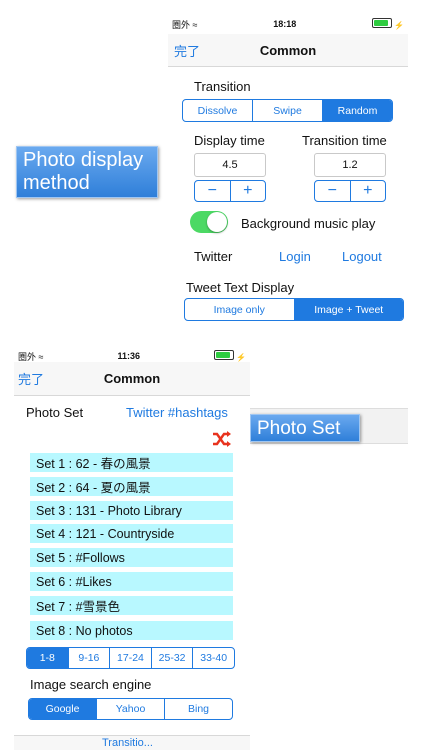 This screenshot has width=422, height=750. I want to click on toggle-knob, so click(217, 222).